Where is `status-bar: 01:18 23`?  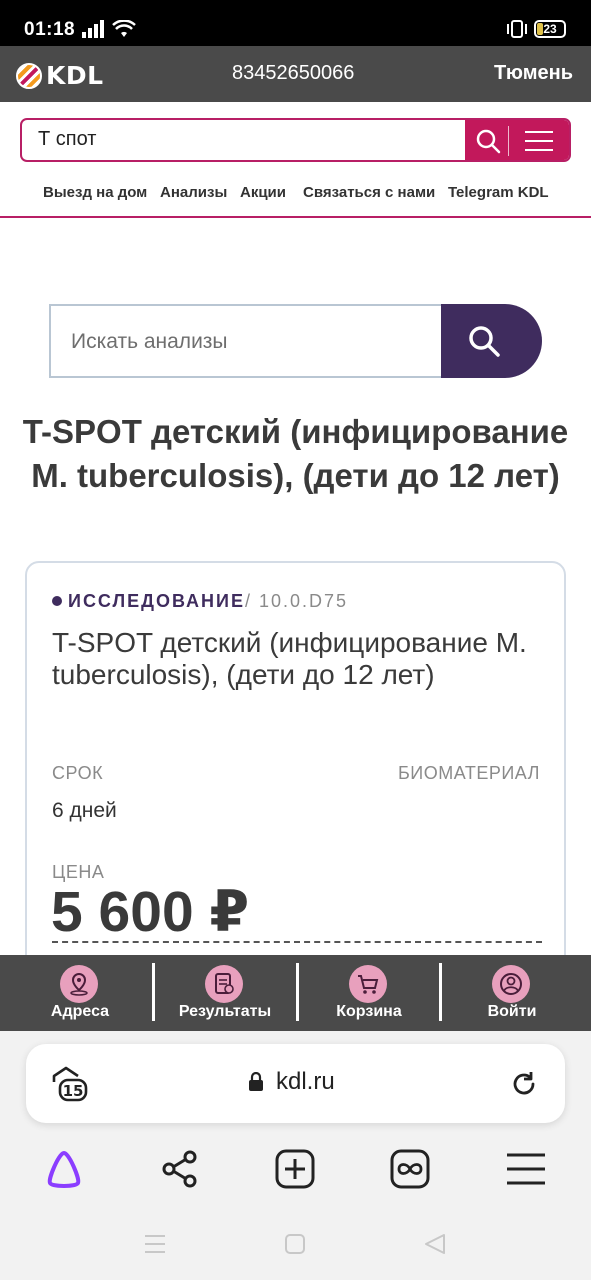 status-bar: 01:18 23 is located at coordinates (295, 23).